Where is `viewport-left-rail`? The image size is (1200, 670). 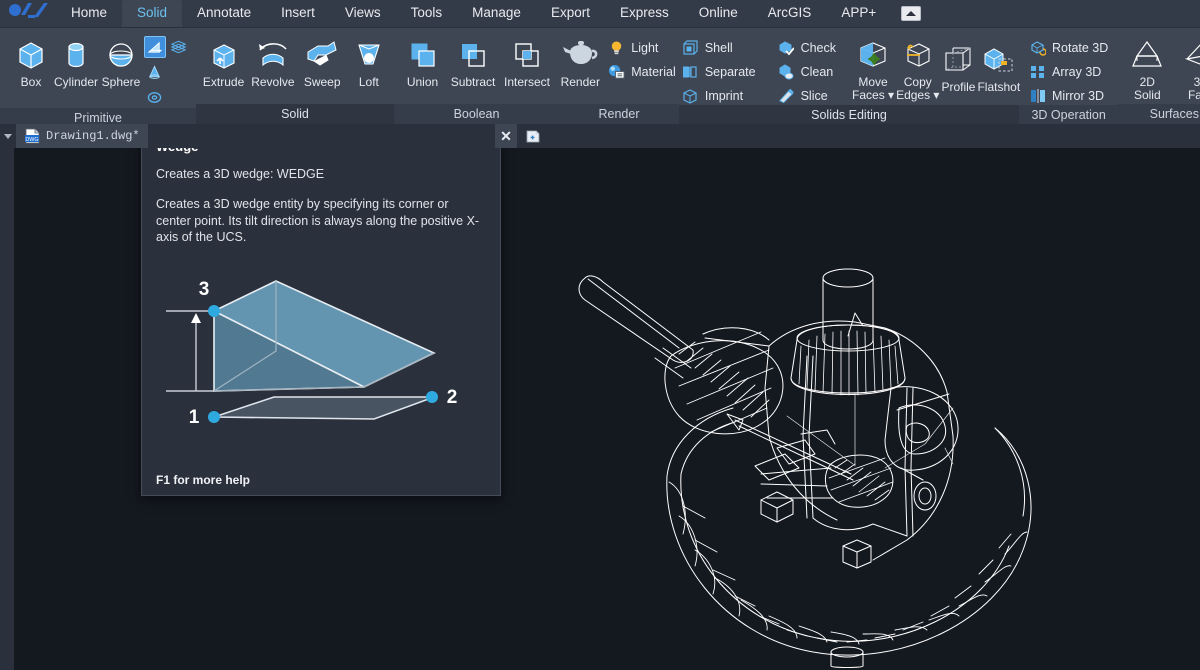 viewport-left-rail is located at coordinates (7, 409).